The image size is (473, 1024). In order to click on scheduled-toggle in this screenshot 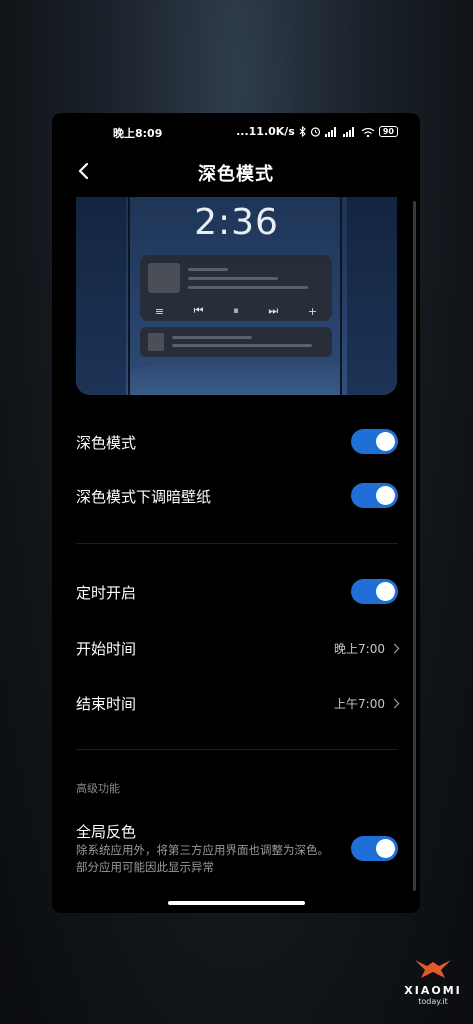, I will do `click(374, 591)`.